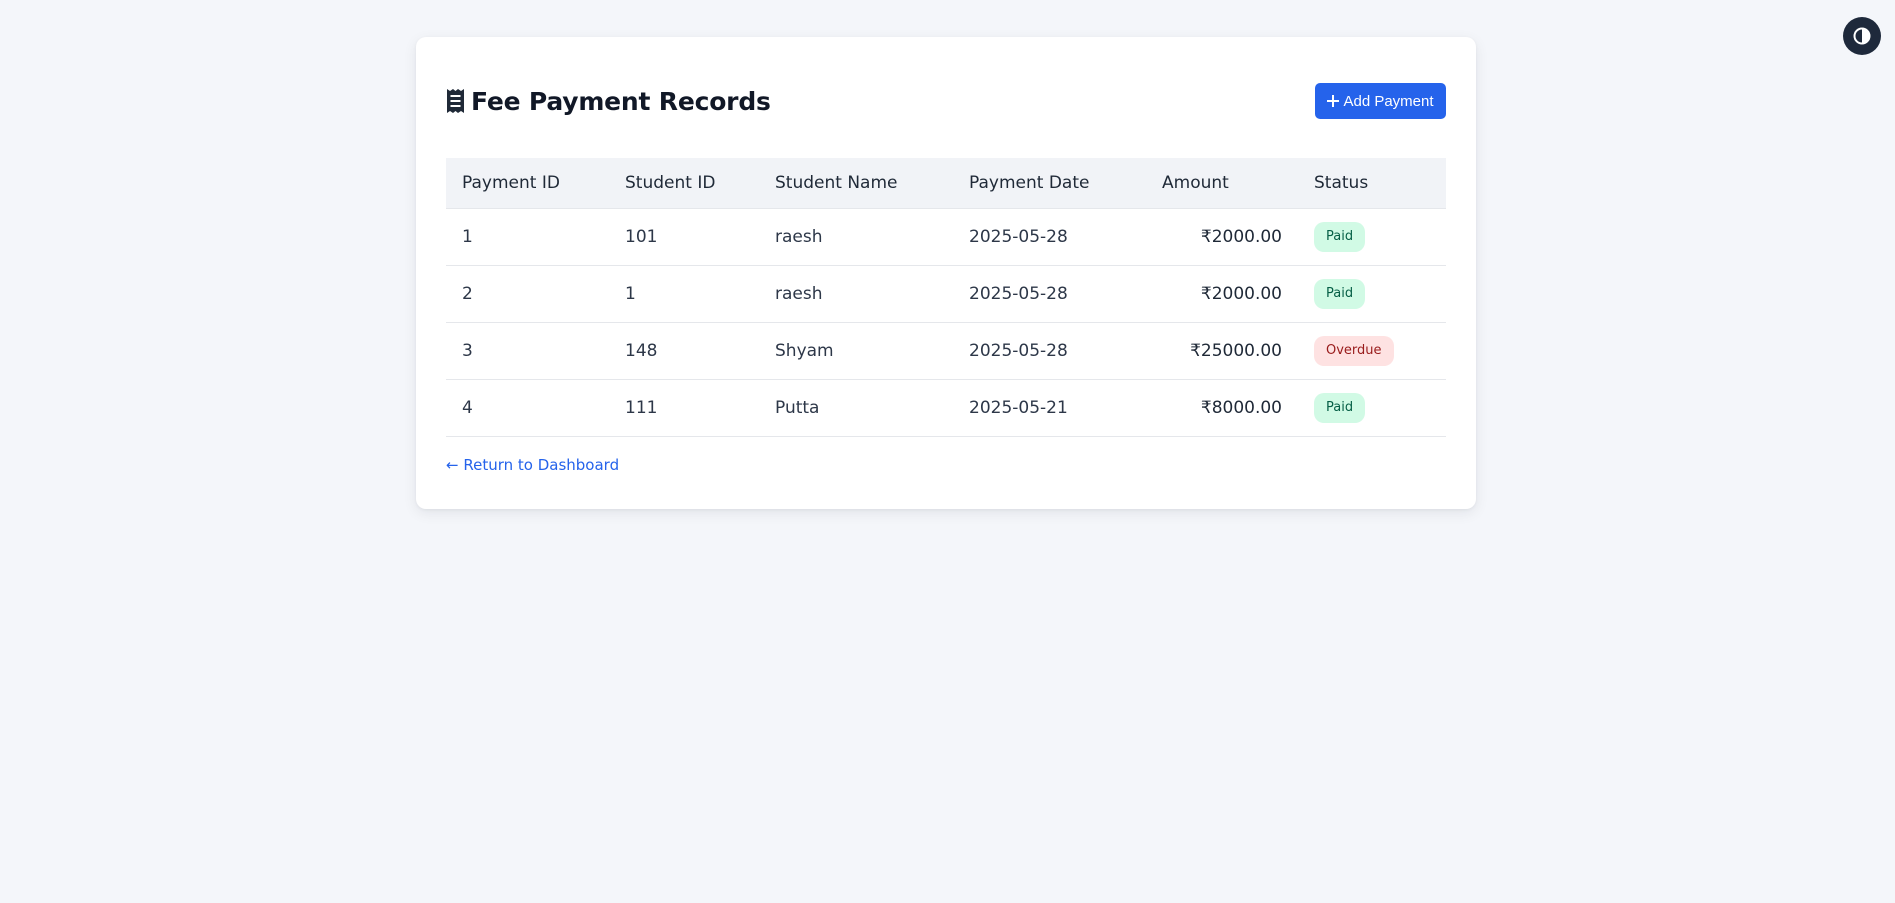 This screenshot has height=903, width=1895. I want to click on return-to-dashboard-link: ← Return to Dashboard, so click(532, 465).